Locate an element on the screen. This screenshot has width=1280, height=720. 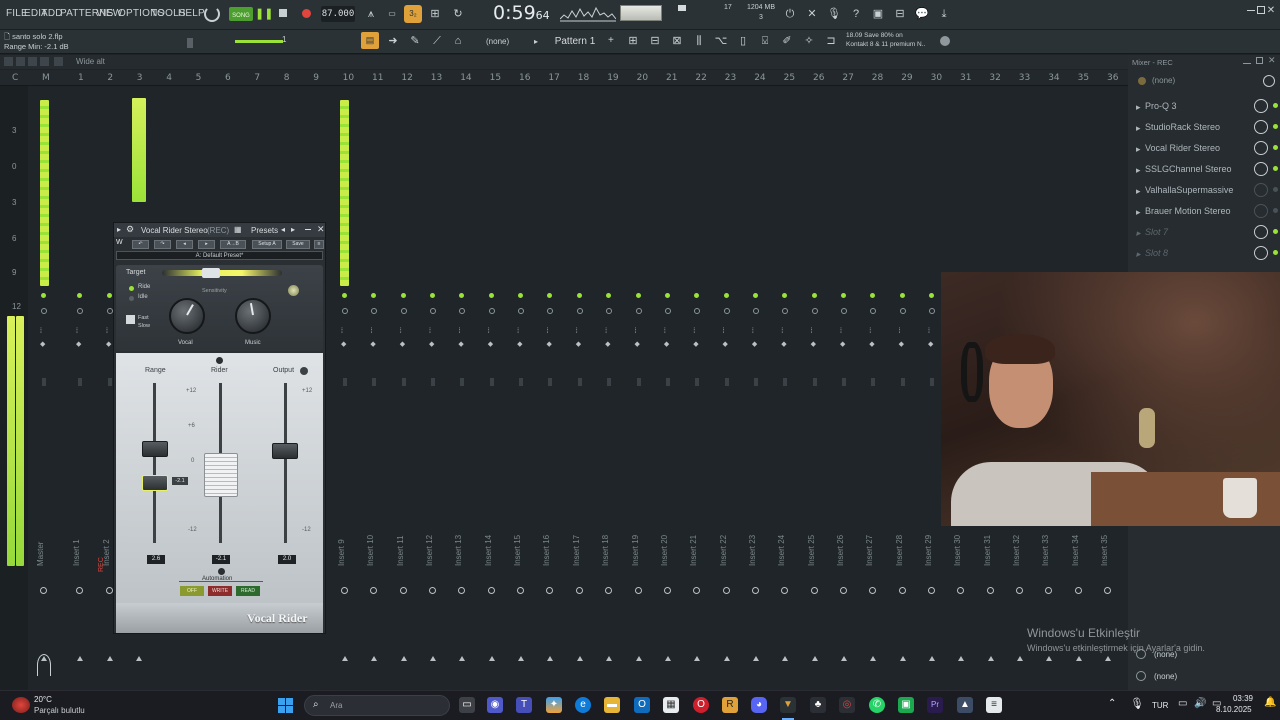
mixer-insert-strip: ⁞ ◆ Insert 20 is located at coordinates (668, 388).